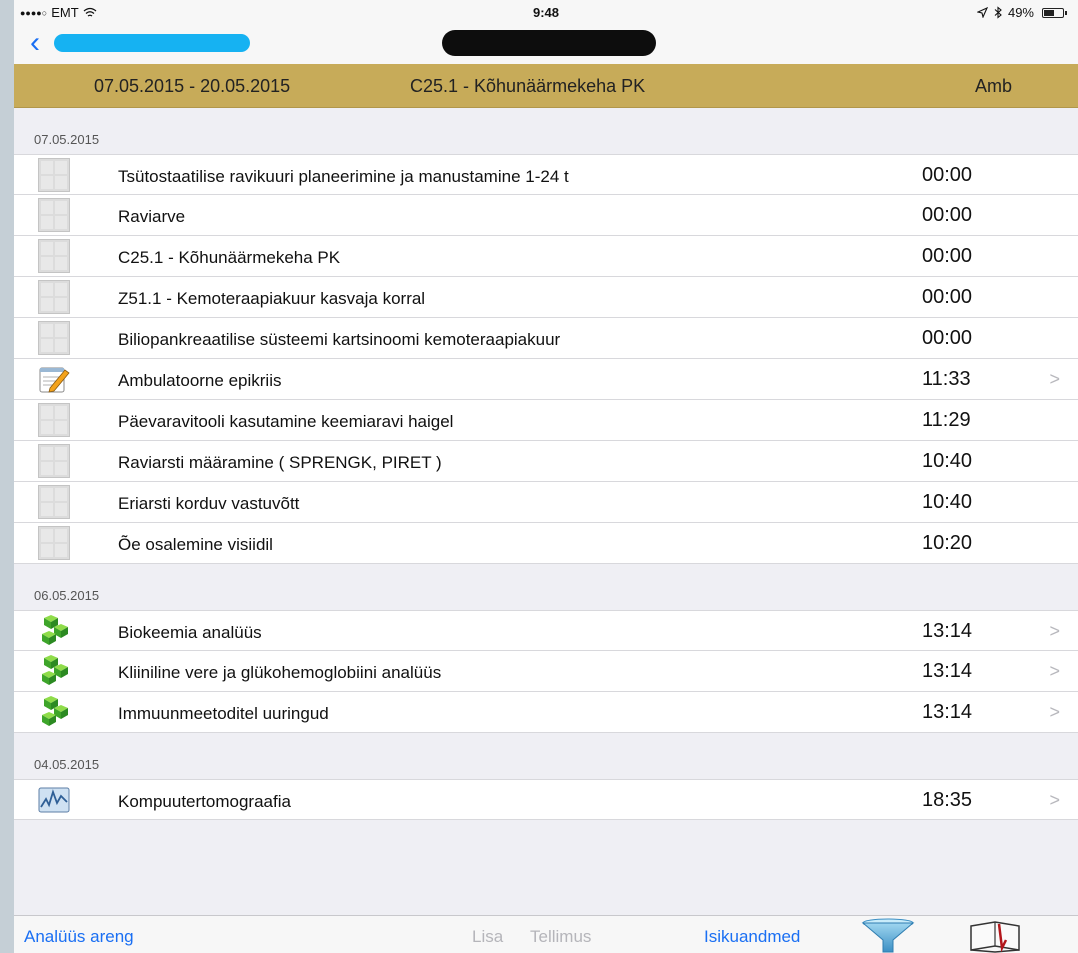  I want to click on section-date-header: 07.05.2015, so click(546, 131).